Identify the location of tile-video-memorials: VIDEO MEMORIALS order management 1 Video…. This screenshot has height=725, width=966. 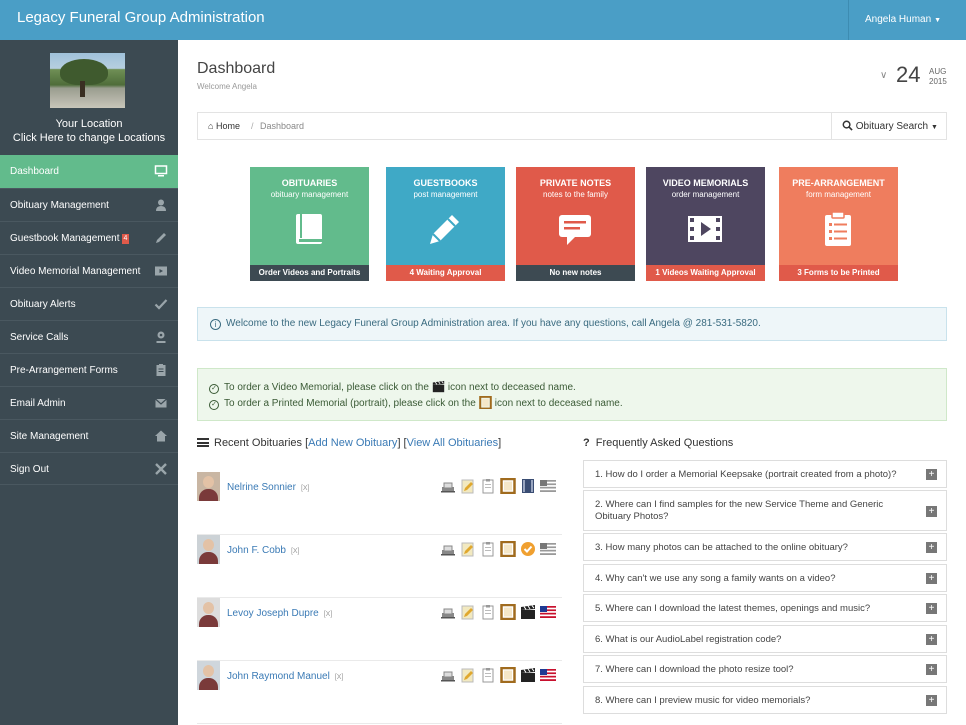
(705, 224).